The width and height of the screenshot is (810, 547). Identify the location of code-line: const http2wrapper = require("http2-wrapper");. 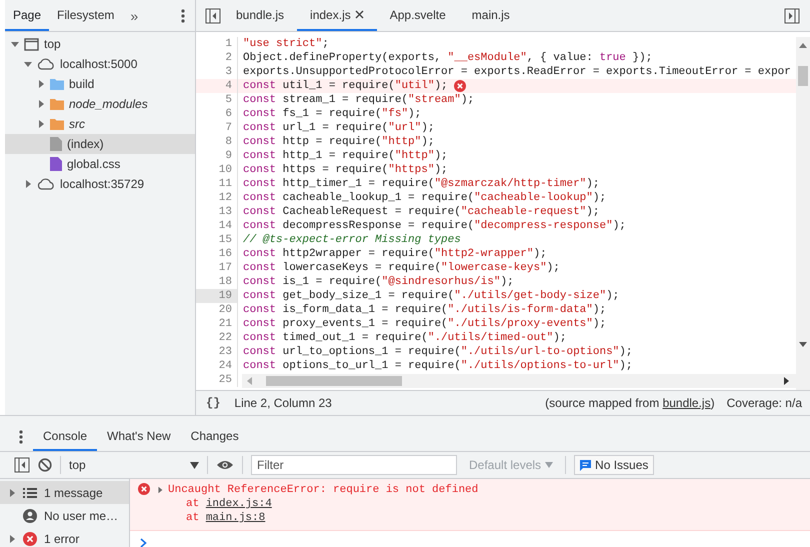
(395, 254).